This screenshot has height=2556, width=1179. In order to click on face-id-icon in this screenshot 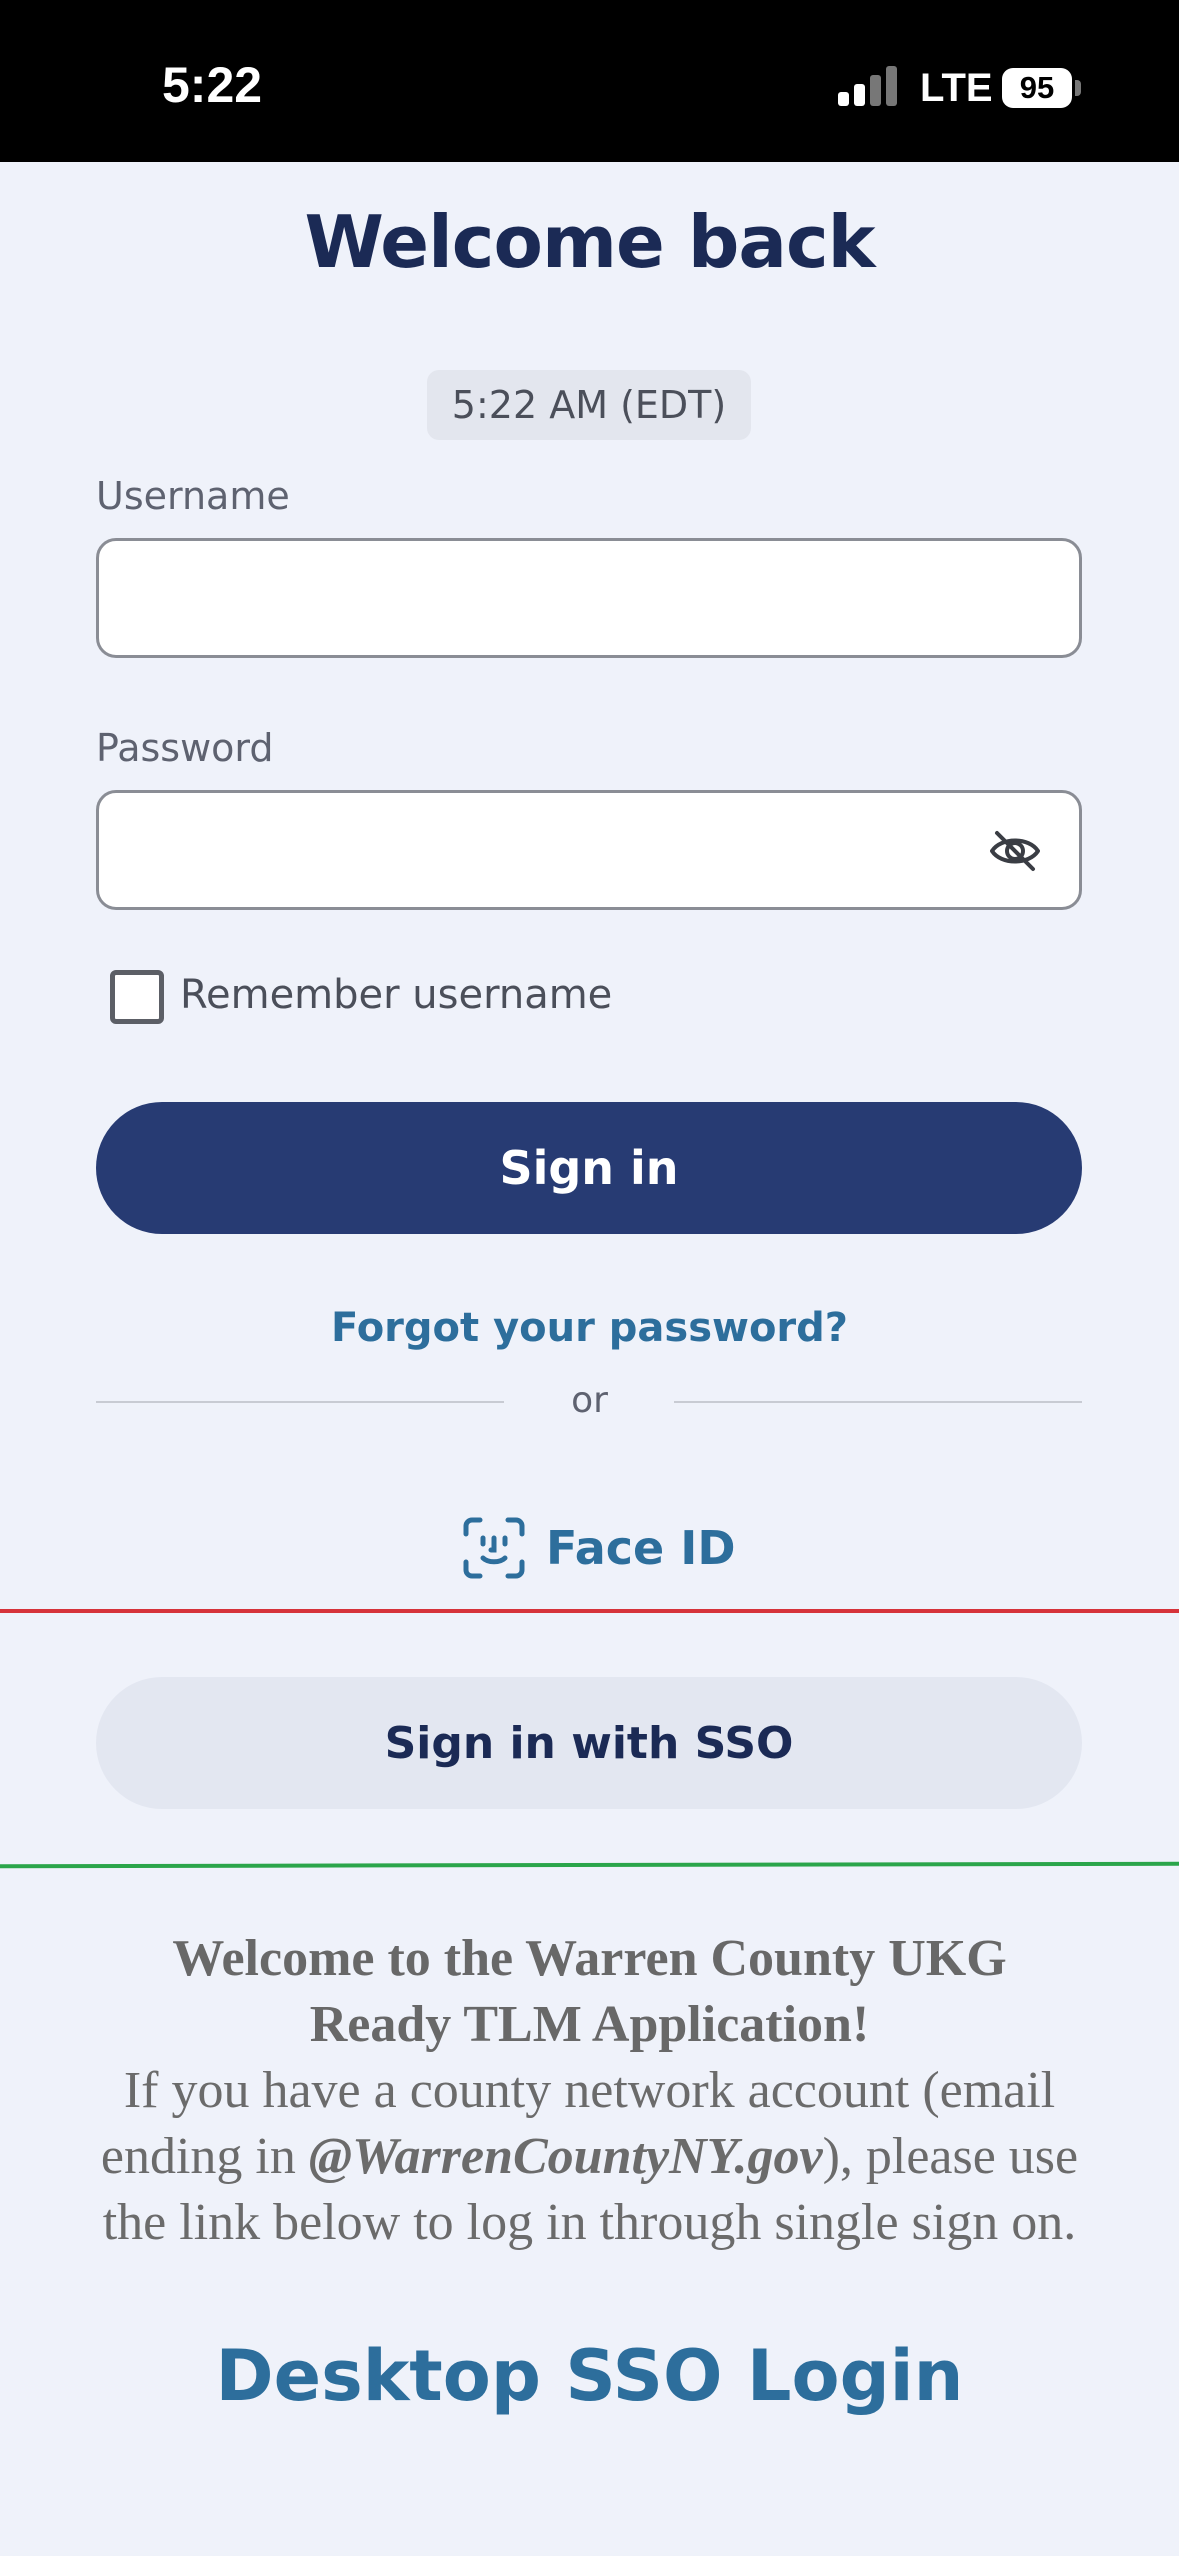, I will do `click(494, 1548)`.